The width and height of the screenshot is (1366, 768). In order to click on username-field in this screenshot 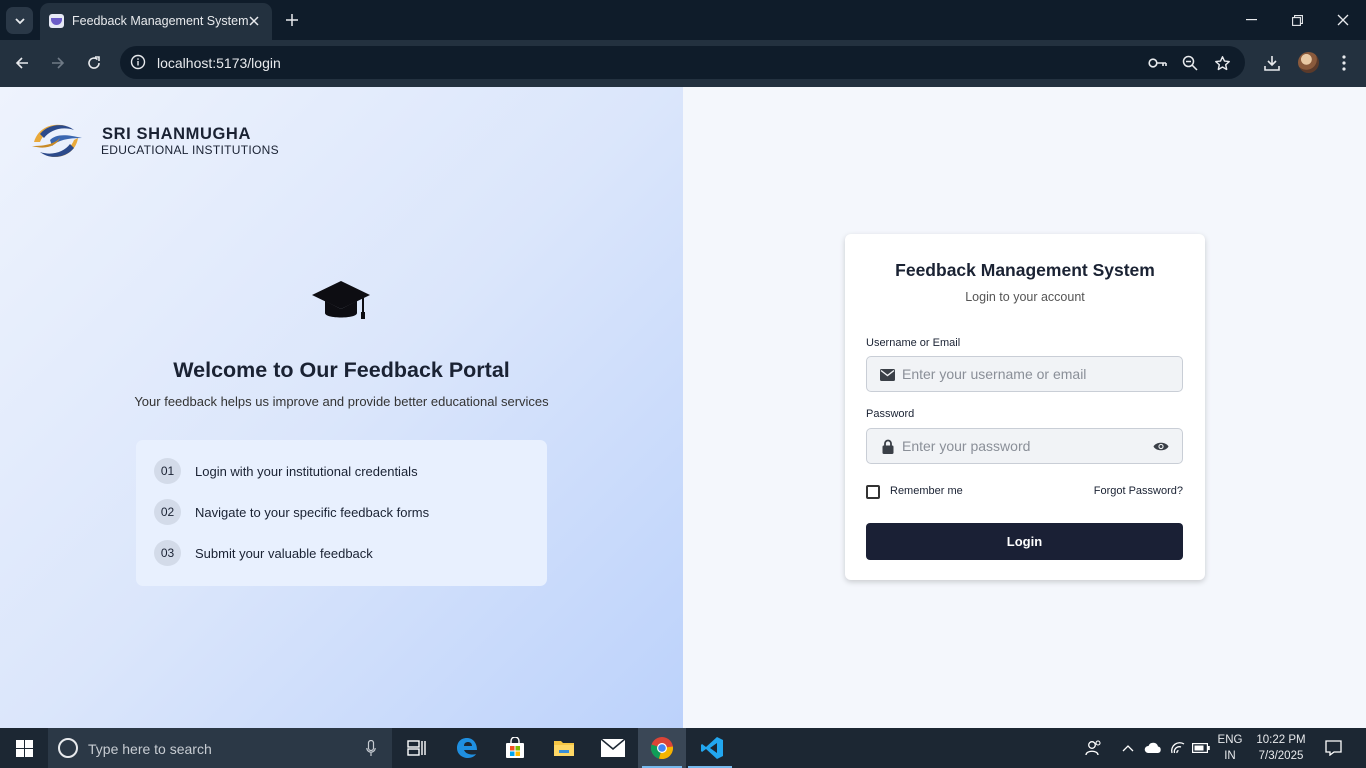, I will do `click(1024, 374)`.